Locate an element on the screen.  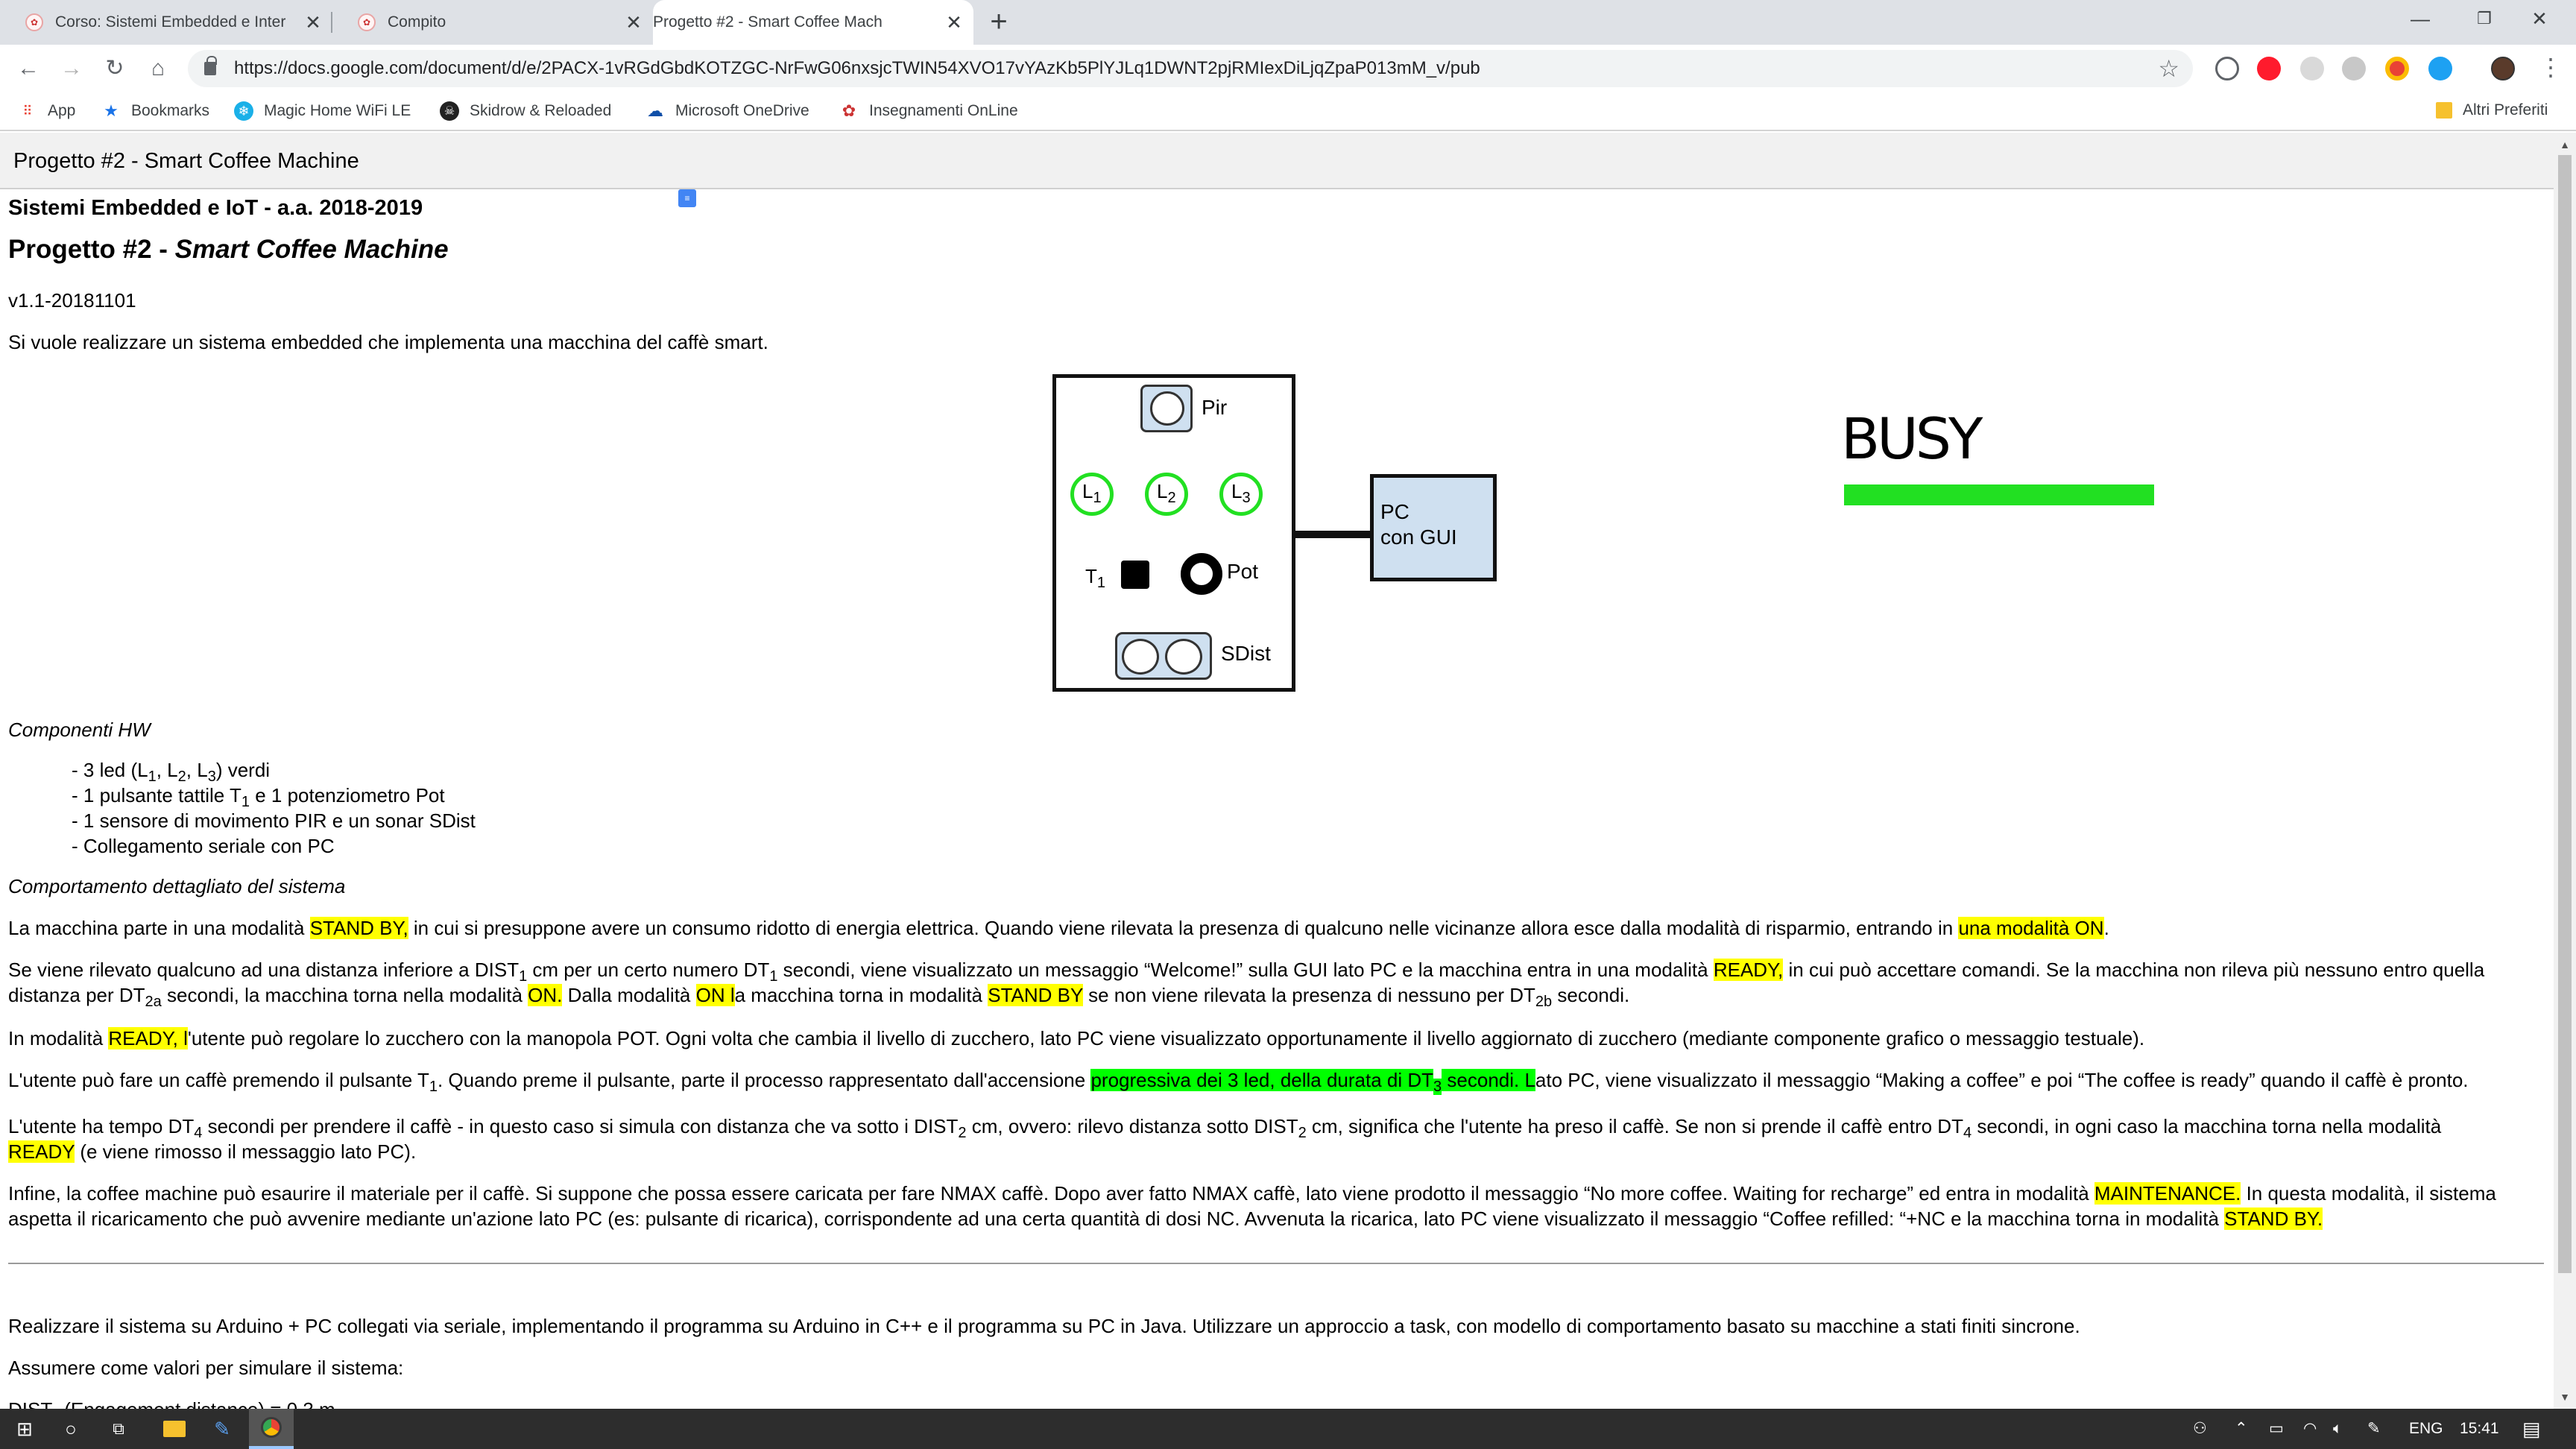
battery-icon: ▭ is located at coordinates (2276, 1429).